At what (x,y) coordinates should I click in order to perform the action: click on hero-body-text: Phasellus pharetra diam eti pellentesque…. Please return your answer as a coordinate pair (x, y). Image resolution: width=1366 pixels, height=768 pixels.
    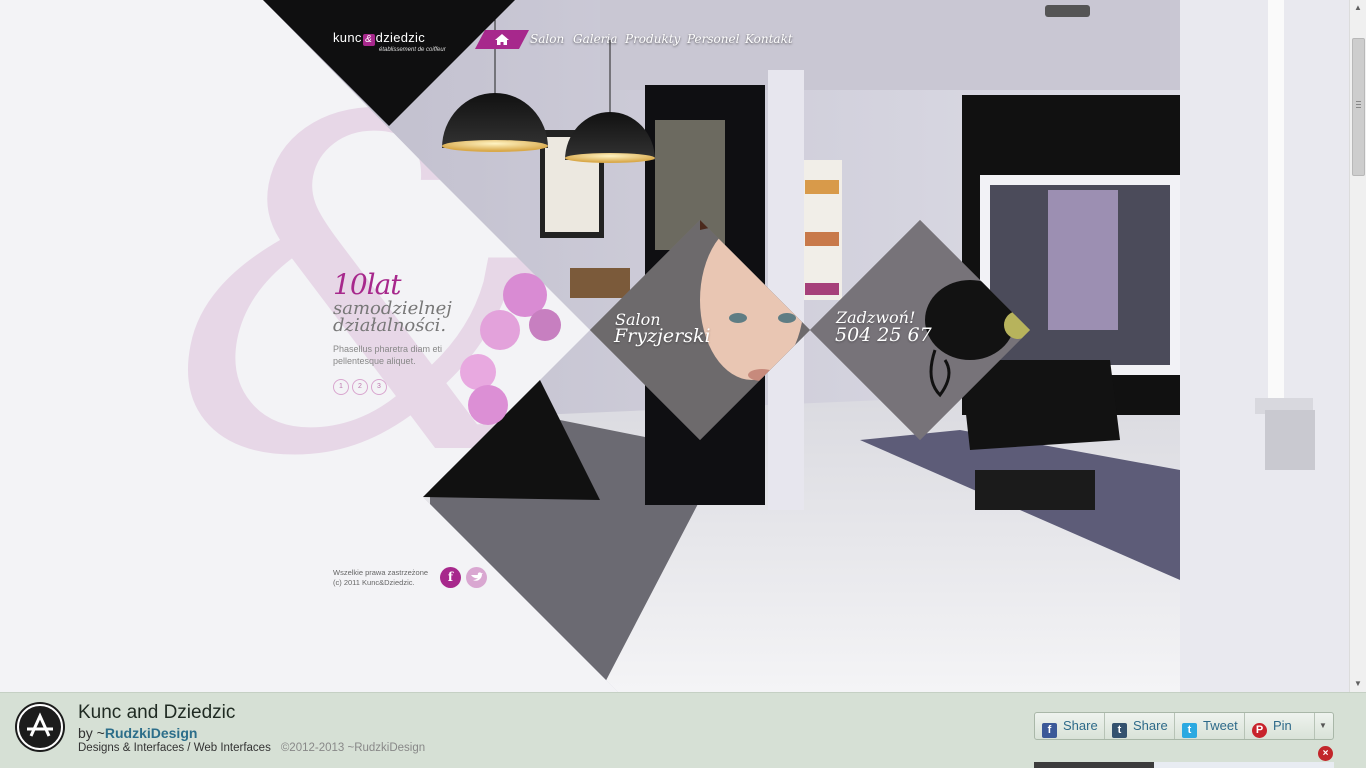
    Looking at the image, I should click on (388, 355).